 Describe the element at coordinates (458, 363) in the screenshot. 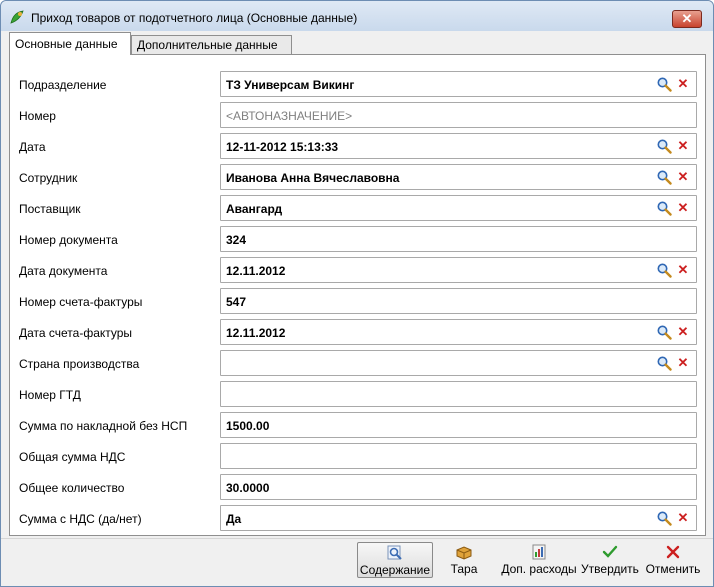

I see `field-input: ✕` at that location.